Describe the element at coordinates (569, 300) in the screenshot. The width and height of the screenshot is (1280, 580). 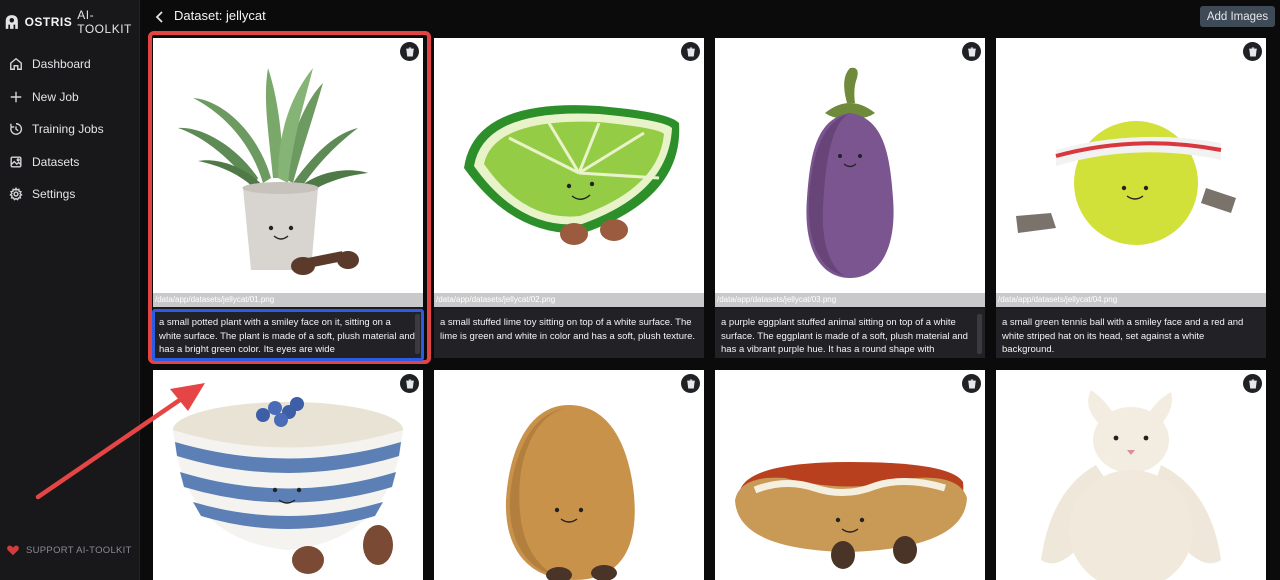
I see `image-path: /data/app/datasets/jellycat/02.png` at that location.